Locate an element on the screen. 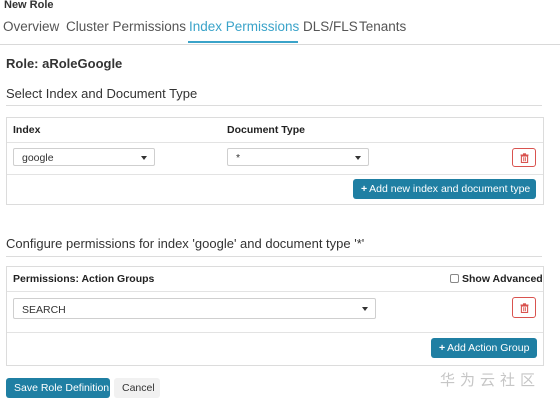 This screenshot has width=560, height=403. index-column-header: Index is located at coordinates (27, 130).